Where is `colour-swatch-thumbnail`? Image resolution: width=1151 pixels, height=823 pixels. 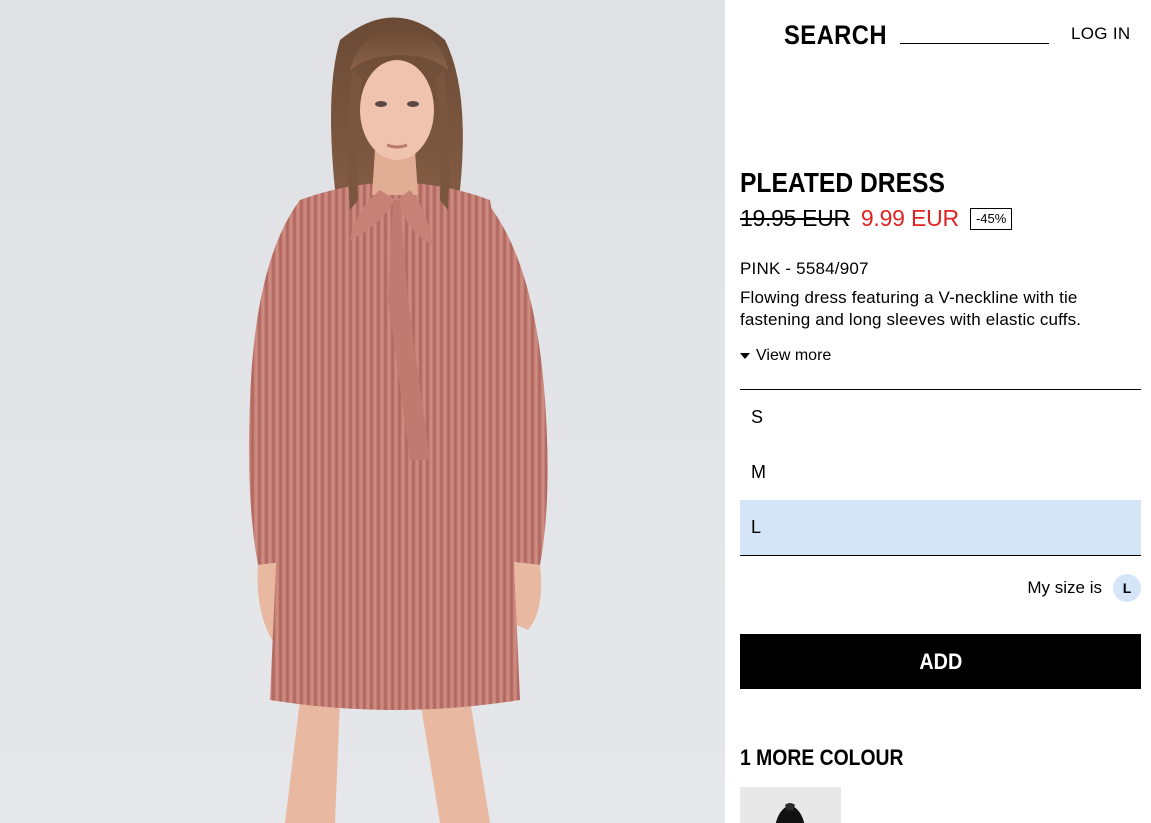
colour-swatch-thumbnail is located at coordinates (790, 805).